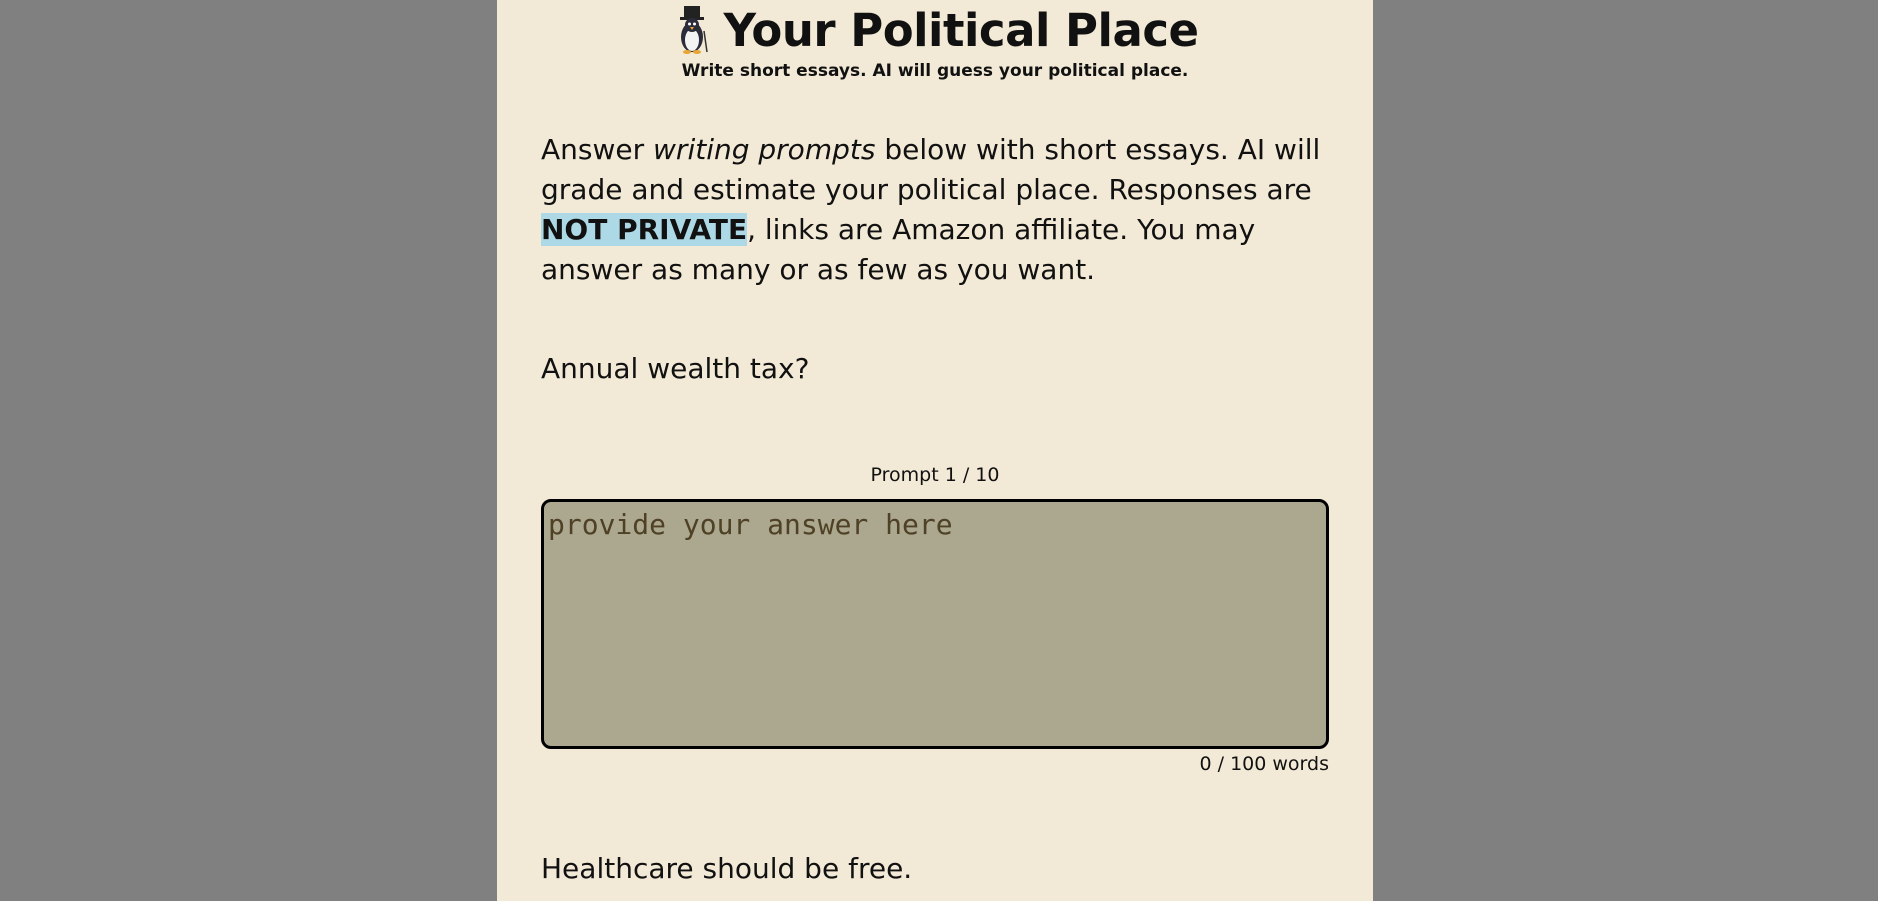  I want to click on intro-emphasis: writing prompts, so click(764, 149).